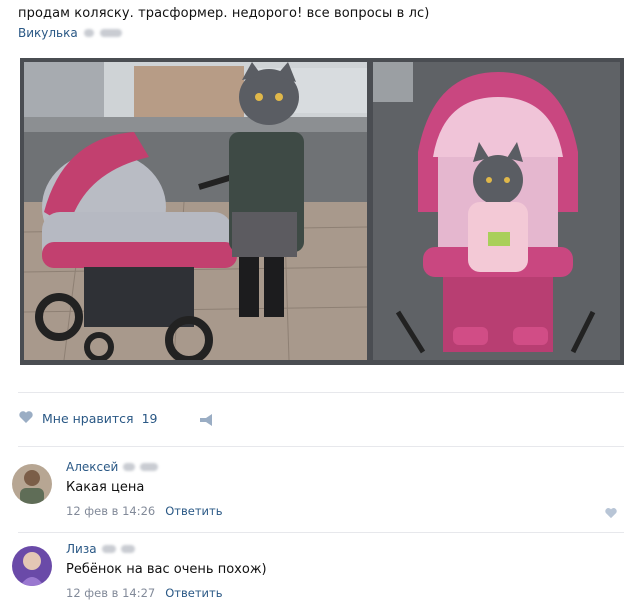  I want to click on like-button: Мне нравится 19, so click(87, 418).